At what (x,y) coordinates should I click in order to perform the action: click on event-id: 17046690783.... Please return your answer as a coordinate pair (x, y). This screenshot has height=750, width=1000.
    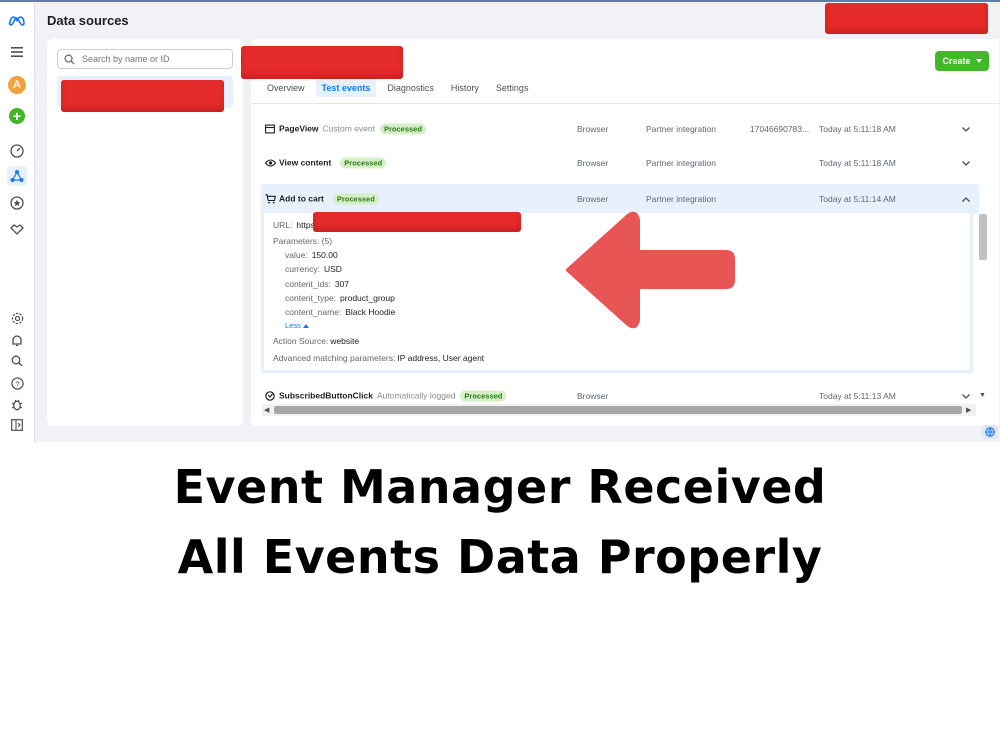
    Looking at the image, I should click on (780, 129).